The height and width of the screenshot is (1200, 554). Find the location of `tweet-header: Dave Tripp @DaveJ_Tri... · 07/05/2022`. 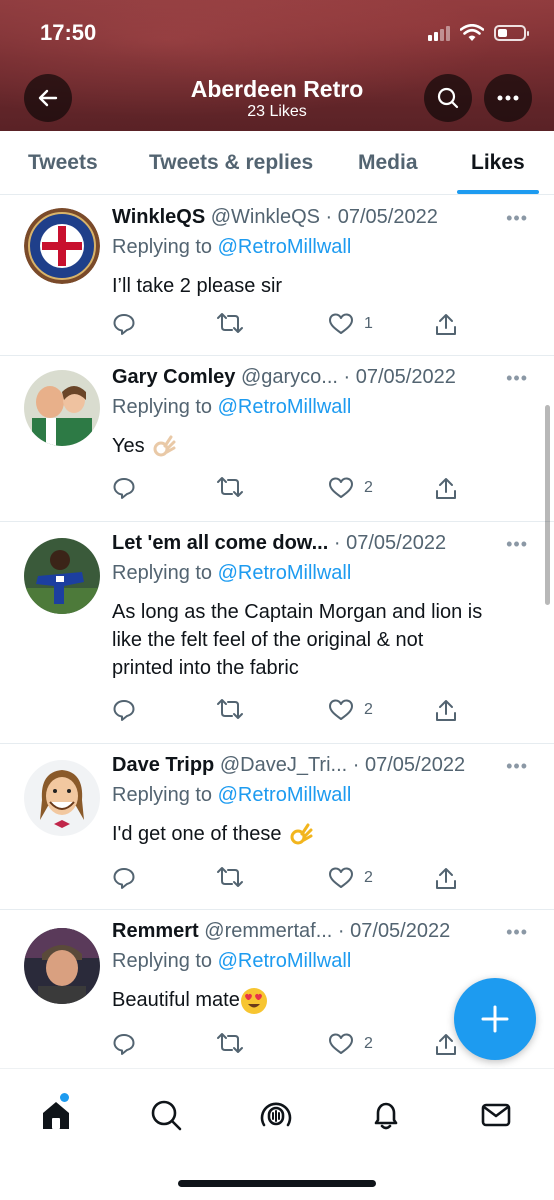

tweet-header: Dave Tripp @DaveJ_Tri... · 07/05/2022 is located at coordinates (326, 765).